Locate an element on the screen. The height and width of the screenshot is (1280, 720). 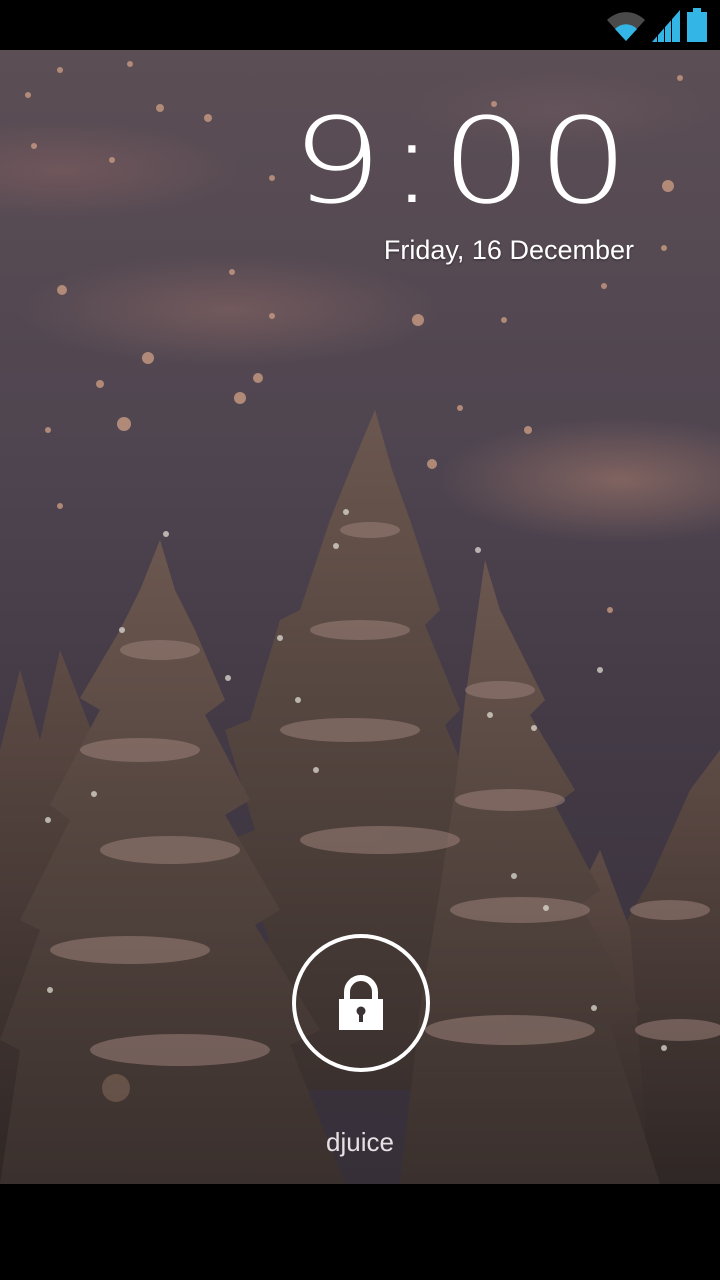
carrier-label: djuice is located at coordinates (360, 1142).